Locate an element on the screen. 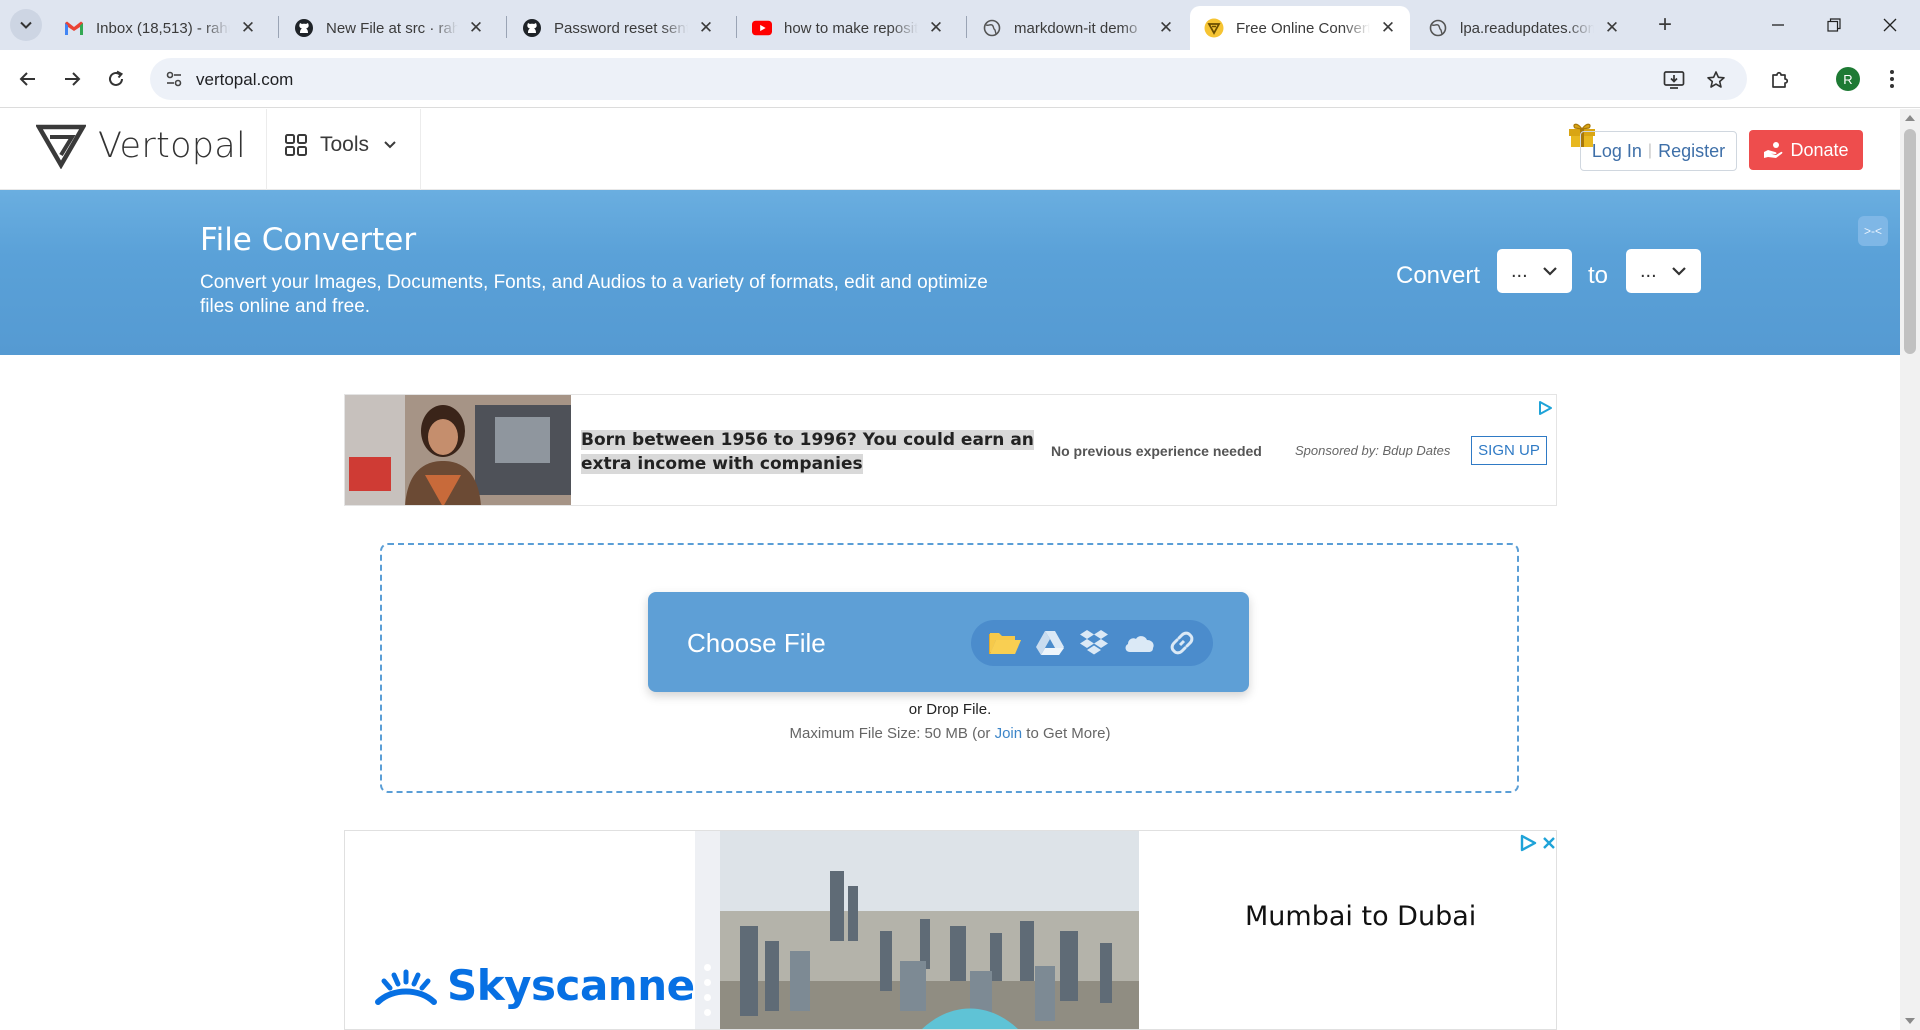 This screenshot has height=1030, width=1920. tab-markdown-demo: markdown-it demo ✕ is located at coordinates (1078, 28).